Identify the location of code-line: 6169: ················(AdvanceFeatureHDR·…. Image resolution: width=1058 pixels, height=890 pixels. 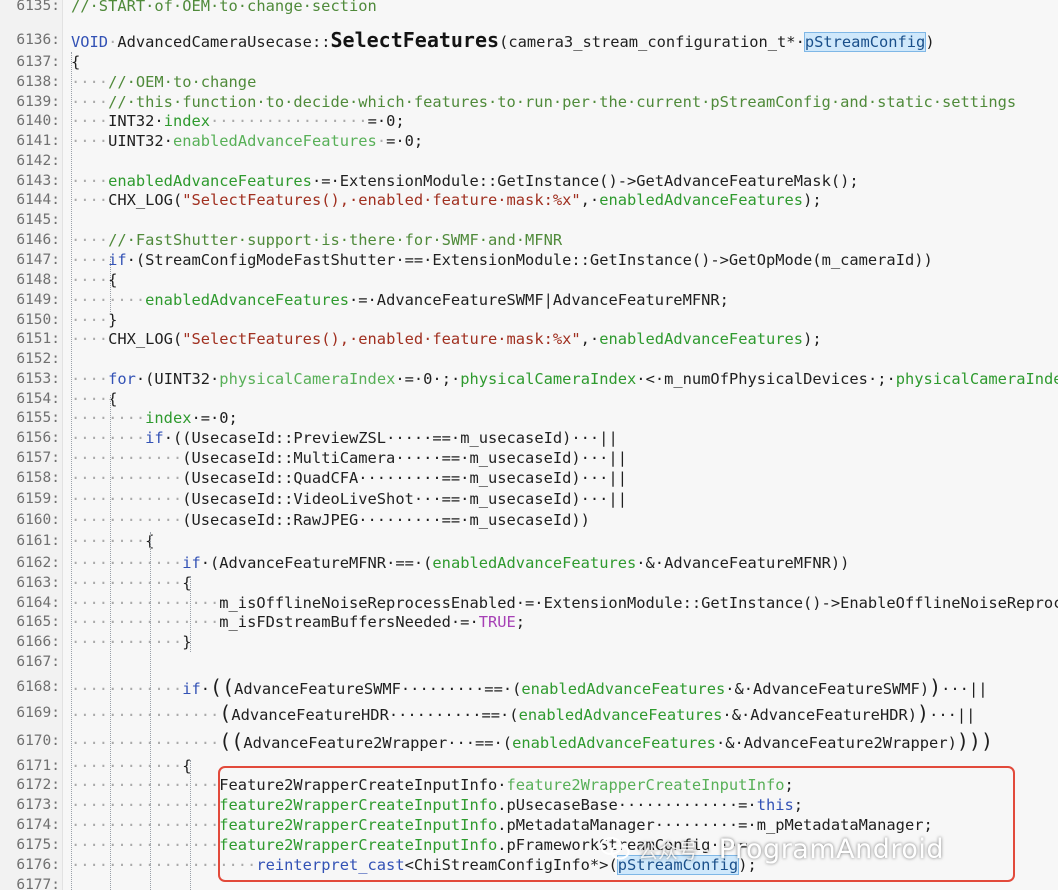
(529, 714).